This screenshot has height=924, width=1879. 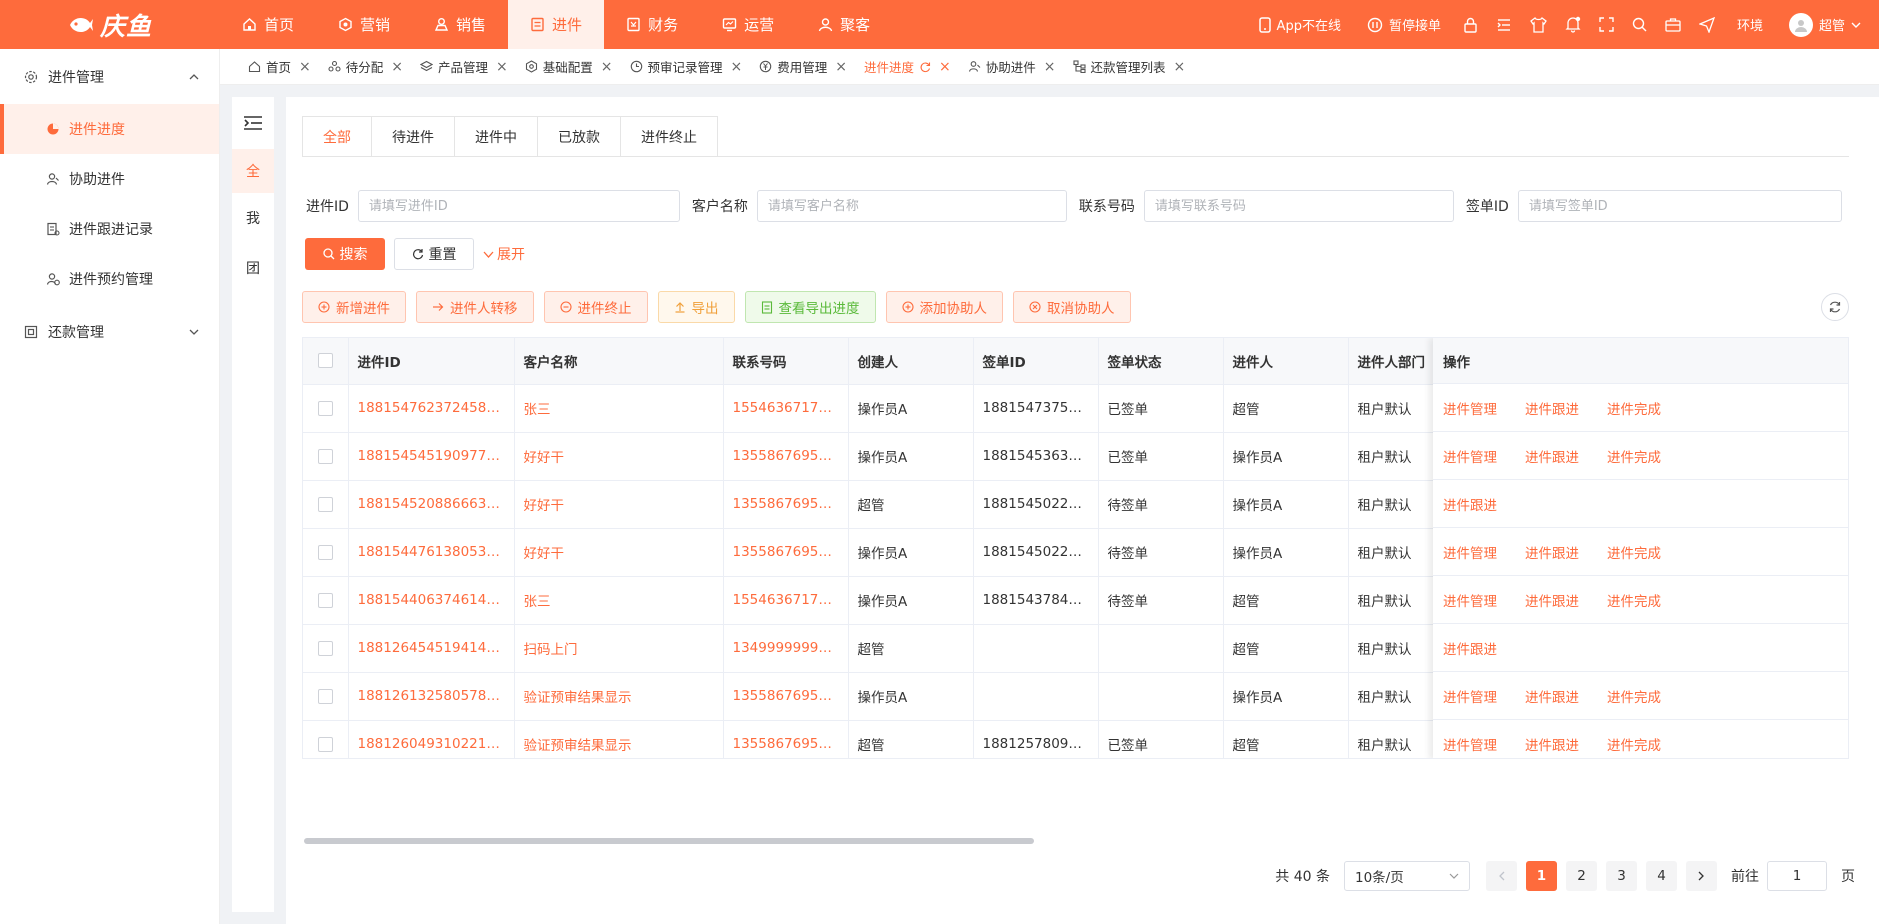 I want to click on customer-name-cell: 张三, so click(x=619, y=408).